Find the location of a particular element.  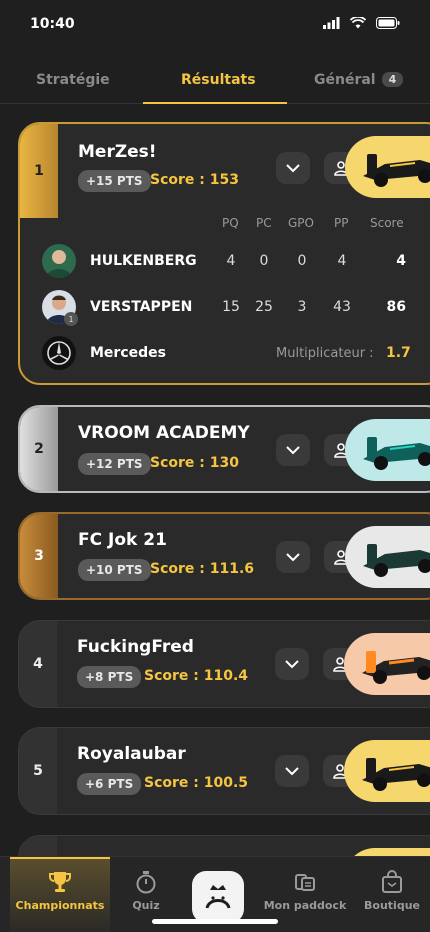

nav-boutique: Boutique is located at coordinates (386, 890).